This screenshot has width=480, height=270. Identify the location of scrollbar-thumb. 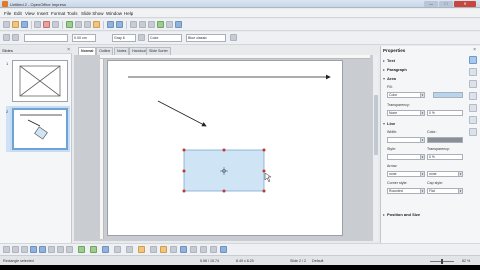
(376, 125).